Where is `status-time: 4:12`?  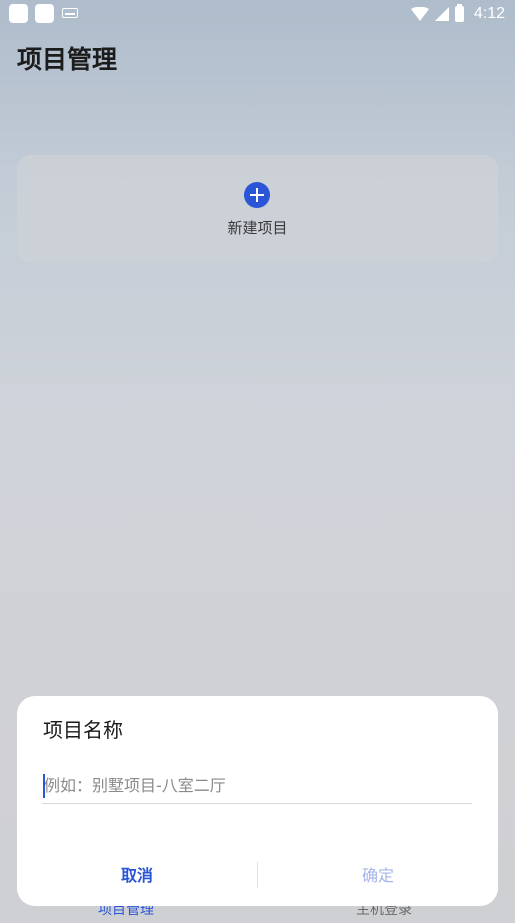 status-time: 4:12 is located at coordinates (489, 13).